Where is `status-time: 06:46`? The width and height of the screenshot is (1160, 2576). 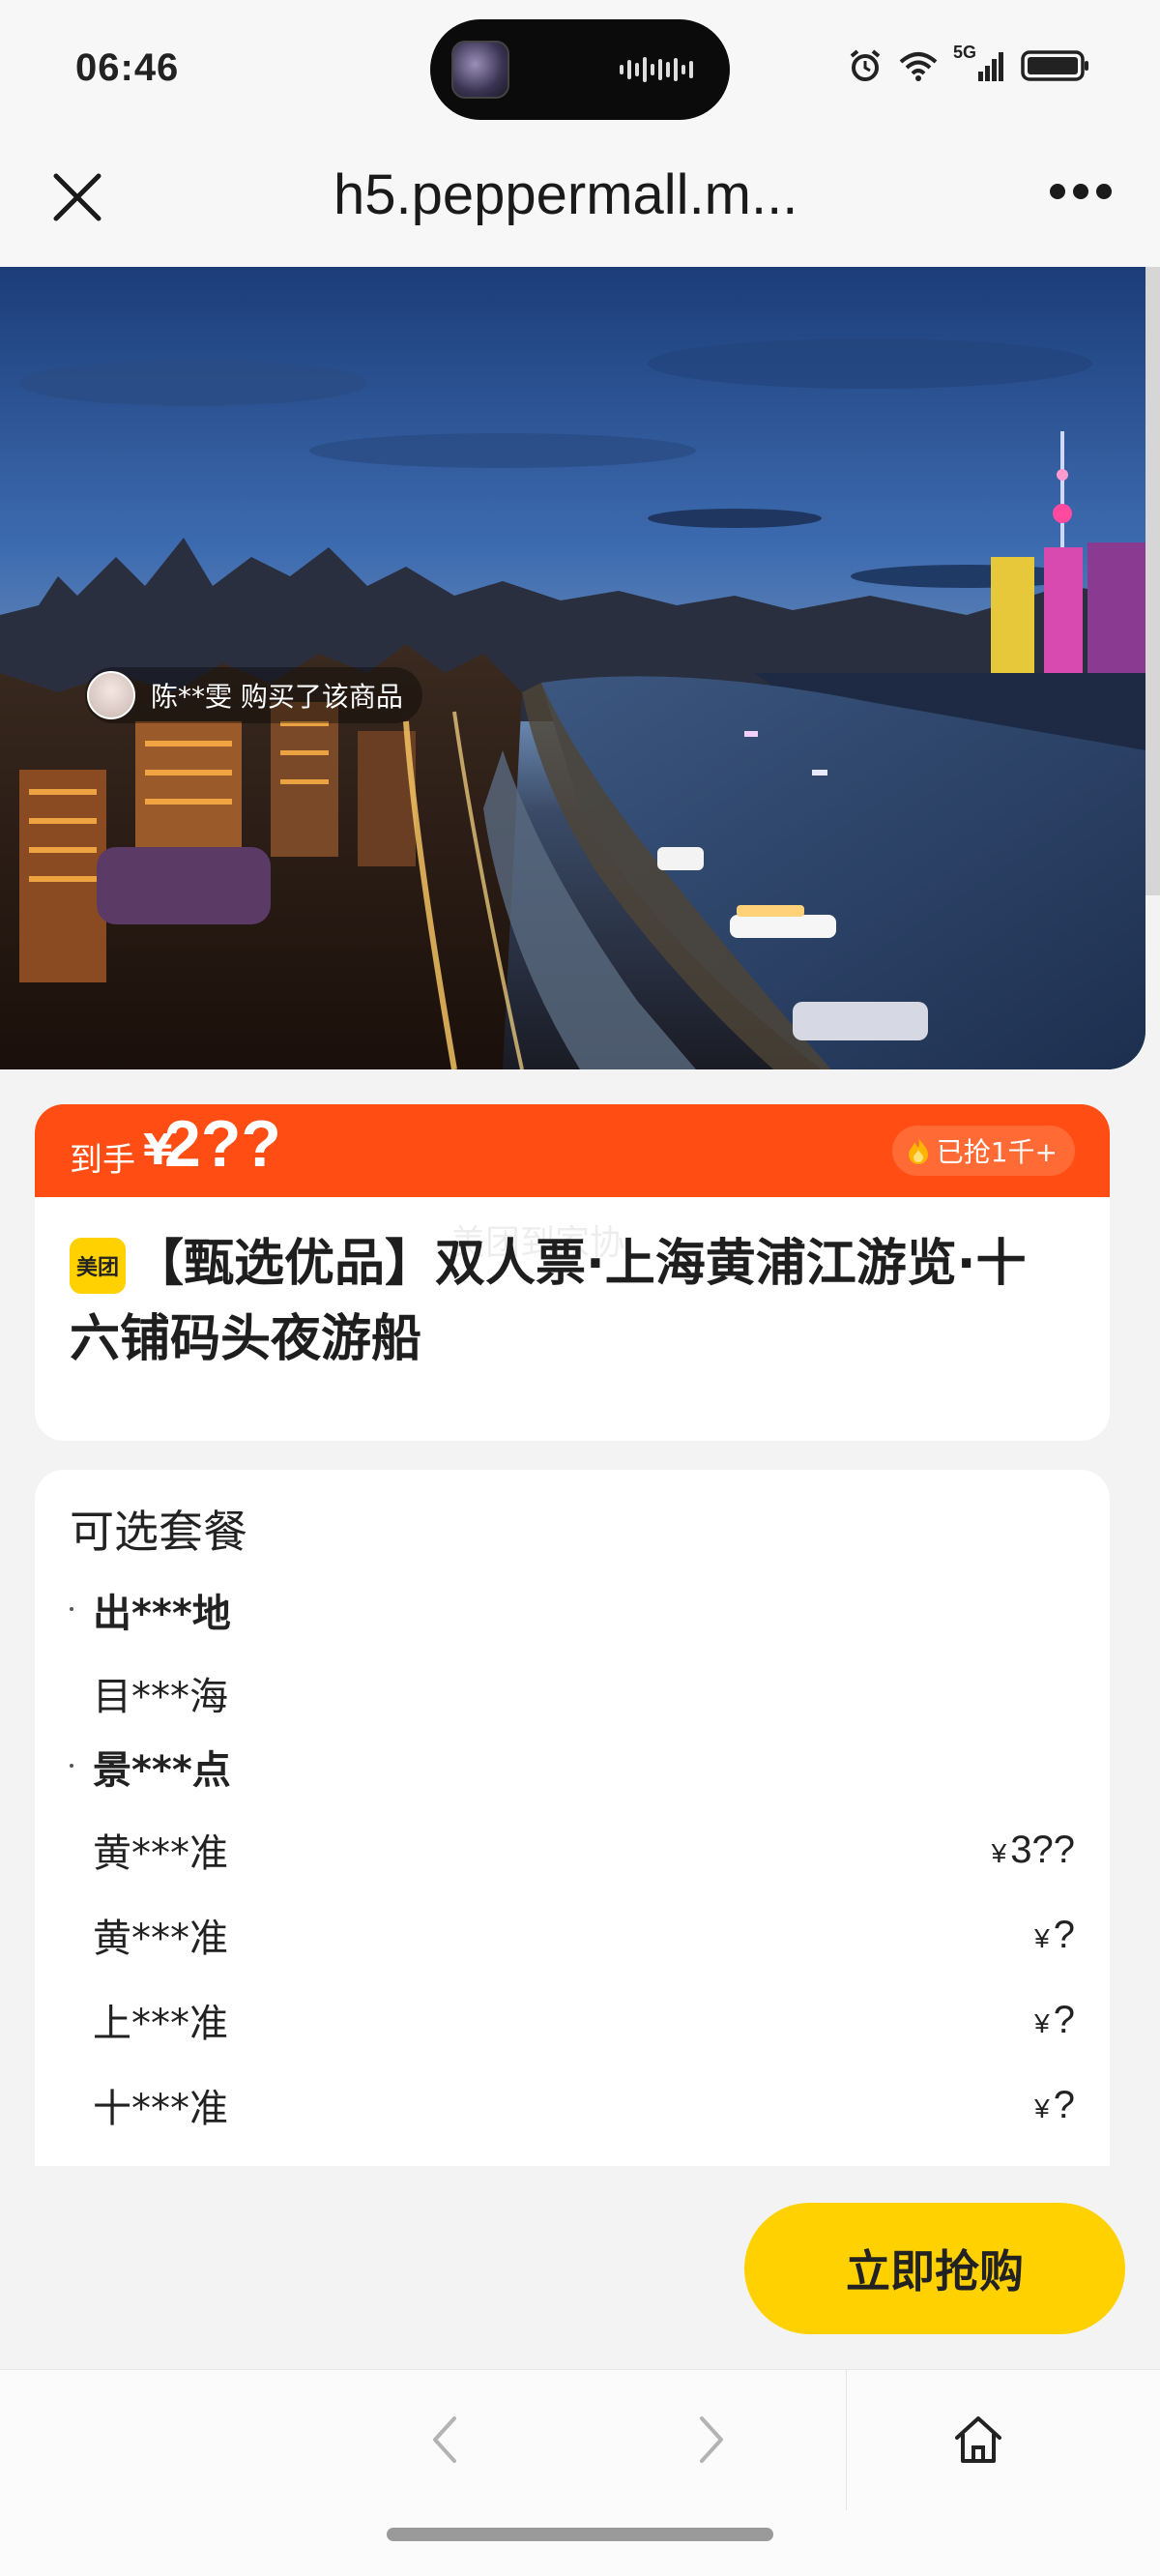
status-time: 06:46 is located at coordinates (127, 67).